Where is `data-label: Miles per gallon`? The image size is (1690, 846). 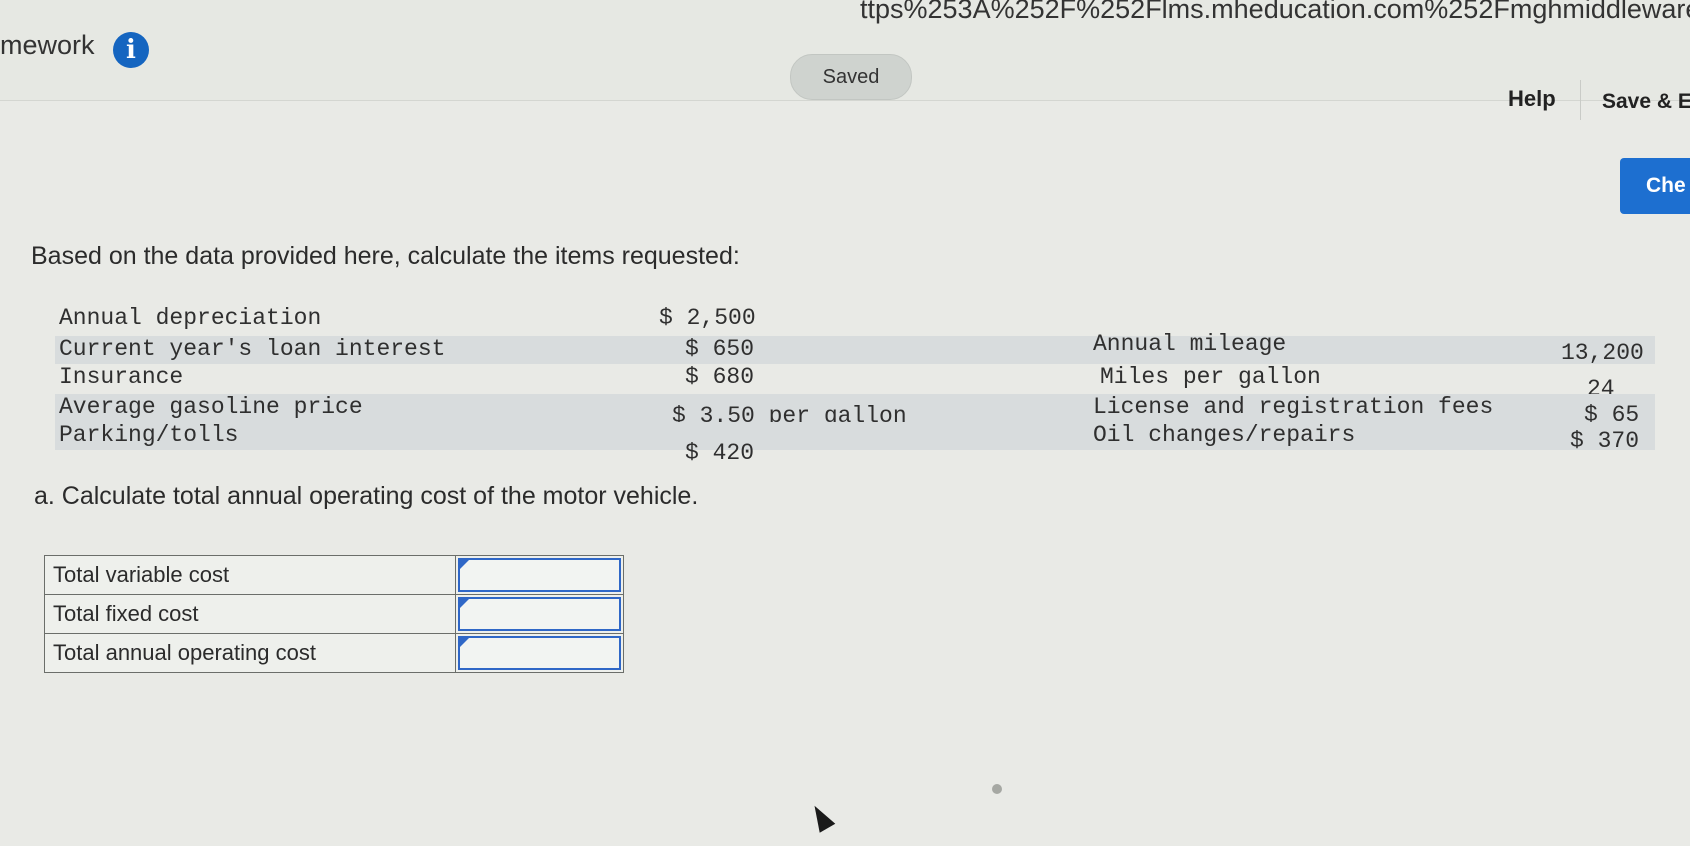
data-label: Miles per gallon is located at coordinates (1210, 377).